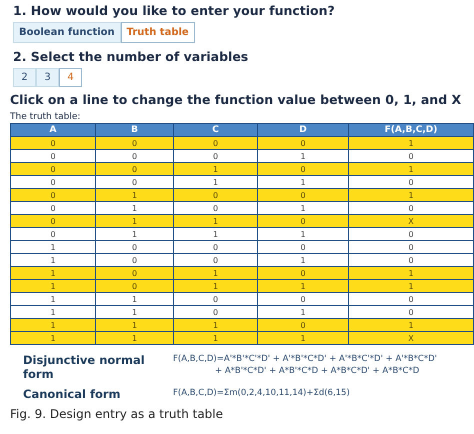 This screenshot has width=474, height=434. Describe the element at coordinates (135, 130) in the screenshot. I see `column-header: B` at that location.